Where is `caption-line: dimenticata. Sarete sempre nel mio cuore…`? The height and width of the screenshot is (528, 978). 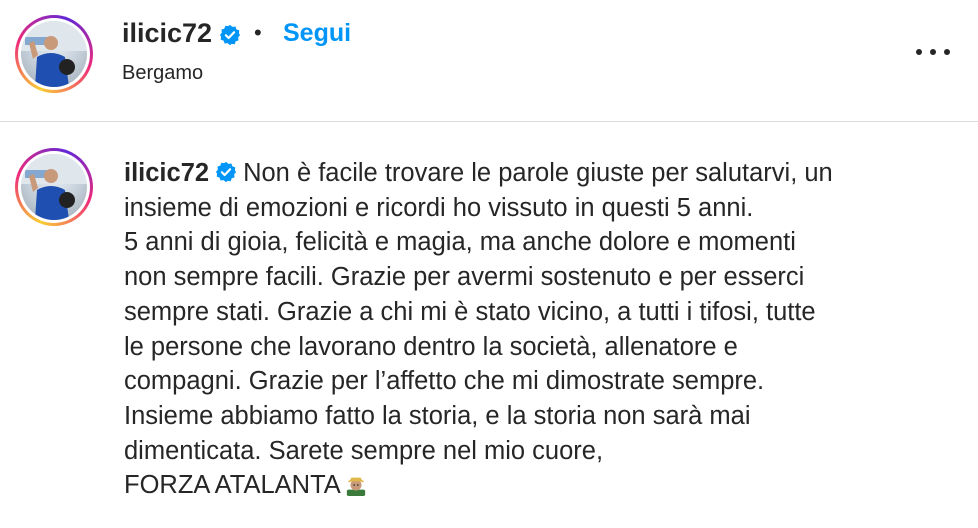 caption-line: dimenticata. Sarete sempre nel mio cuore… is located at coordinates (364, 450).